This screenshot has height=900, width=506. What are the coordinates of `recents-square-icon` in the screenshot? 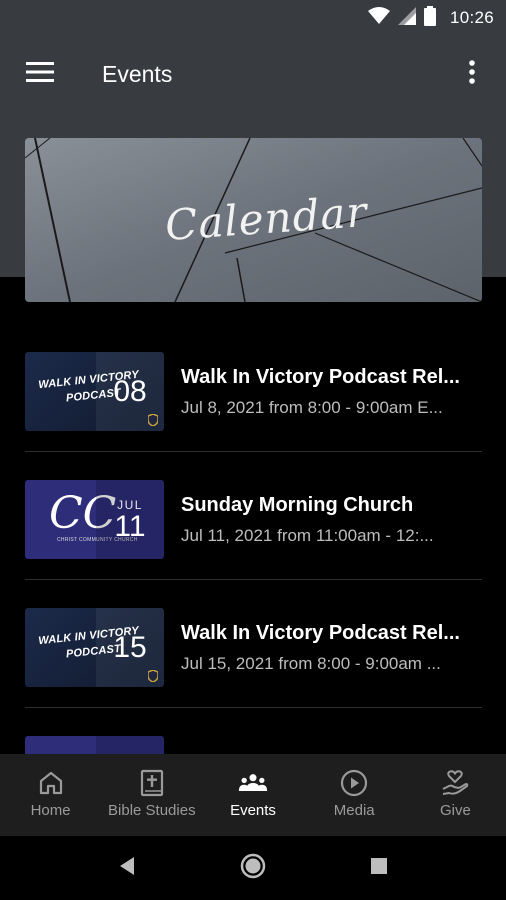 It's located at (379, 868).